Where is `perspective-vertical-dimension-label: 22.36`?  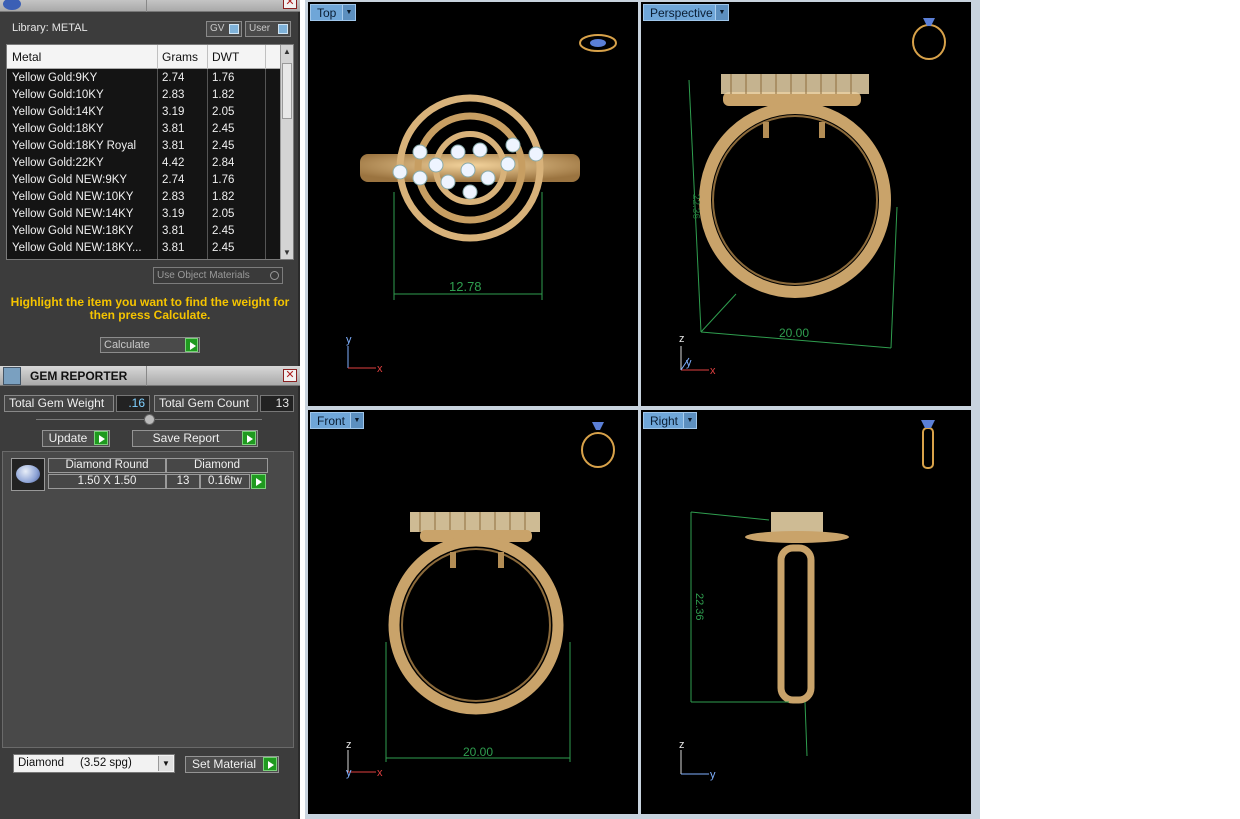 perspective-vertical-dimension-label: 22.36 is located at coordinates (695, 206).